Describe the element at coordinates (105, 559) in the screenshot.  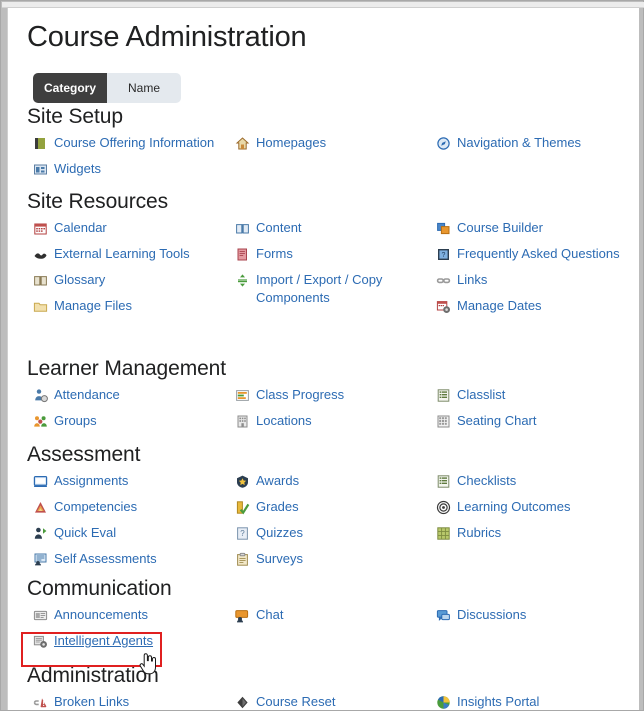
I see `tool-link: Self Assessments` at that location.